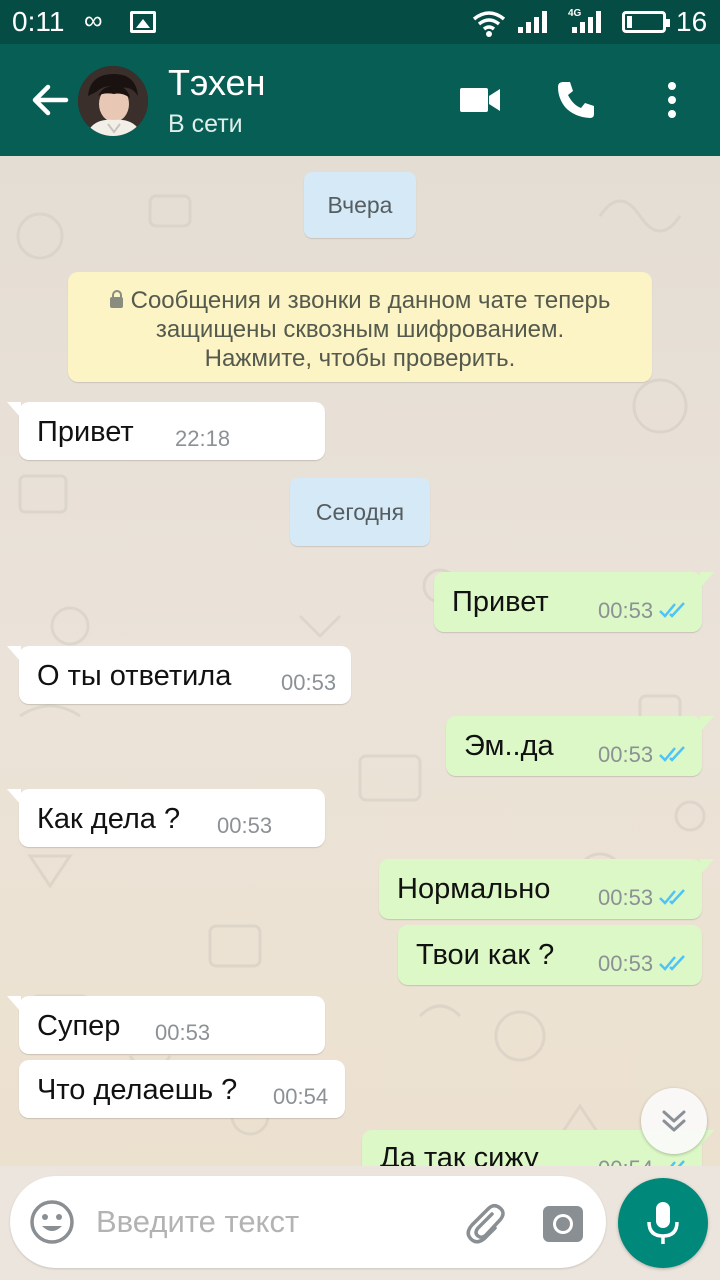 This screenshot has height=1280, width=720. I want to click on contact-status: В сети, so click(205, 124).